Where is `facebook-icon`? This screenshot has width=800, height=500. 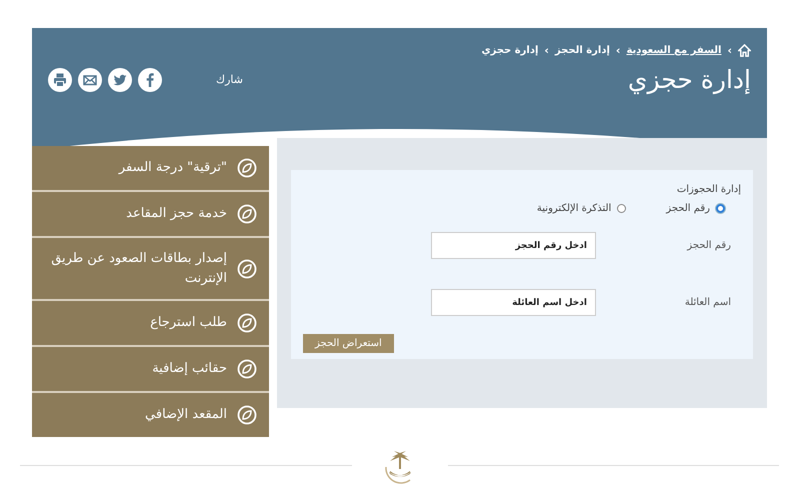 facebook-icon is located at coordinates (150, 80).